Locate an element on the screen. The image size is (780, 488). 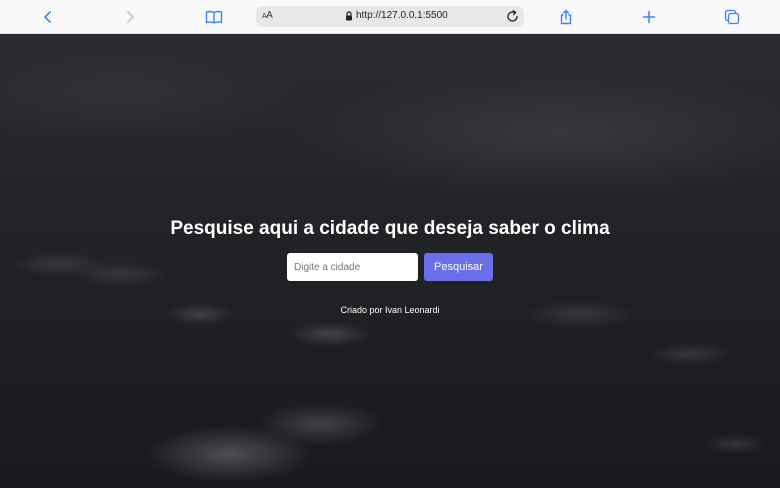
author-credit: Criado por Ivan Leonardi is located at coordinates (390, 310).